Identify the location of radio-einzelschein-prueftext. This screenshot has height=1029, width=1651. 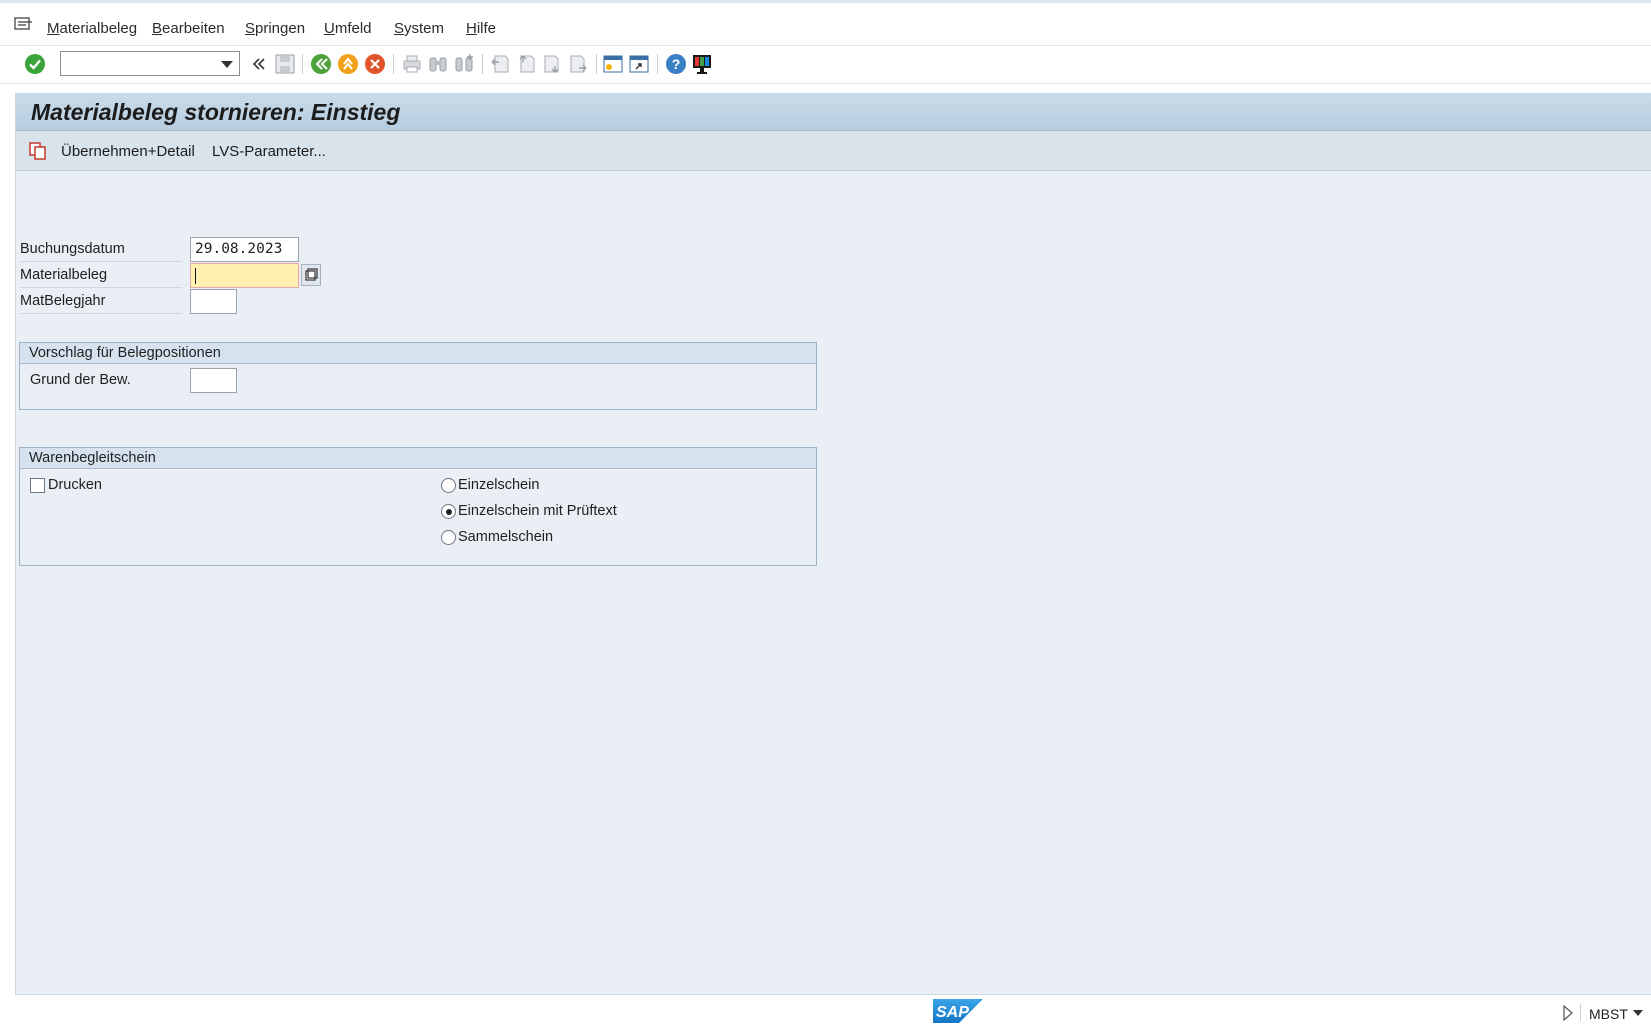
(448, 511).